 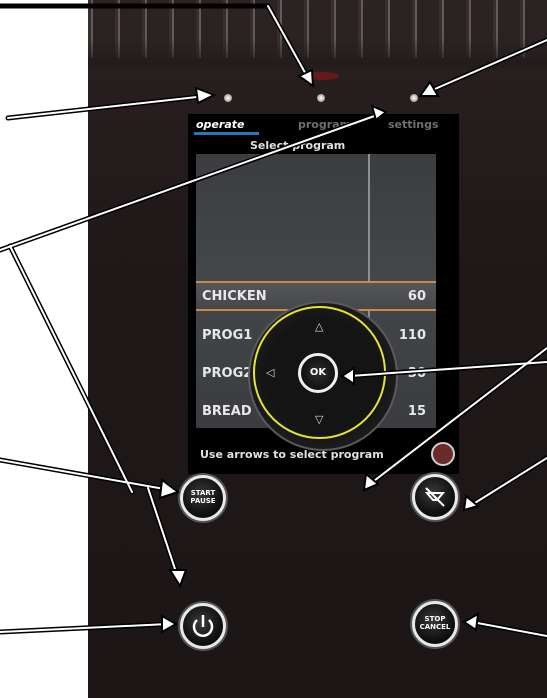 What do you see at coordinates (292, 454) in the screenshot?
I see `hint-text: Use arrows to select program` at bounding box center [292, 454].